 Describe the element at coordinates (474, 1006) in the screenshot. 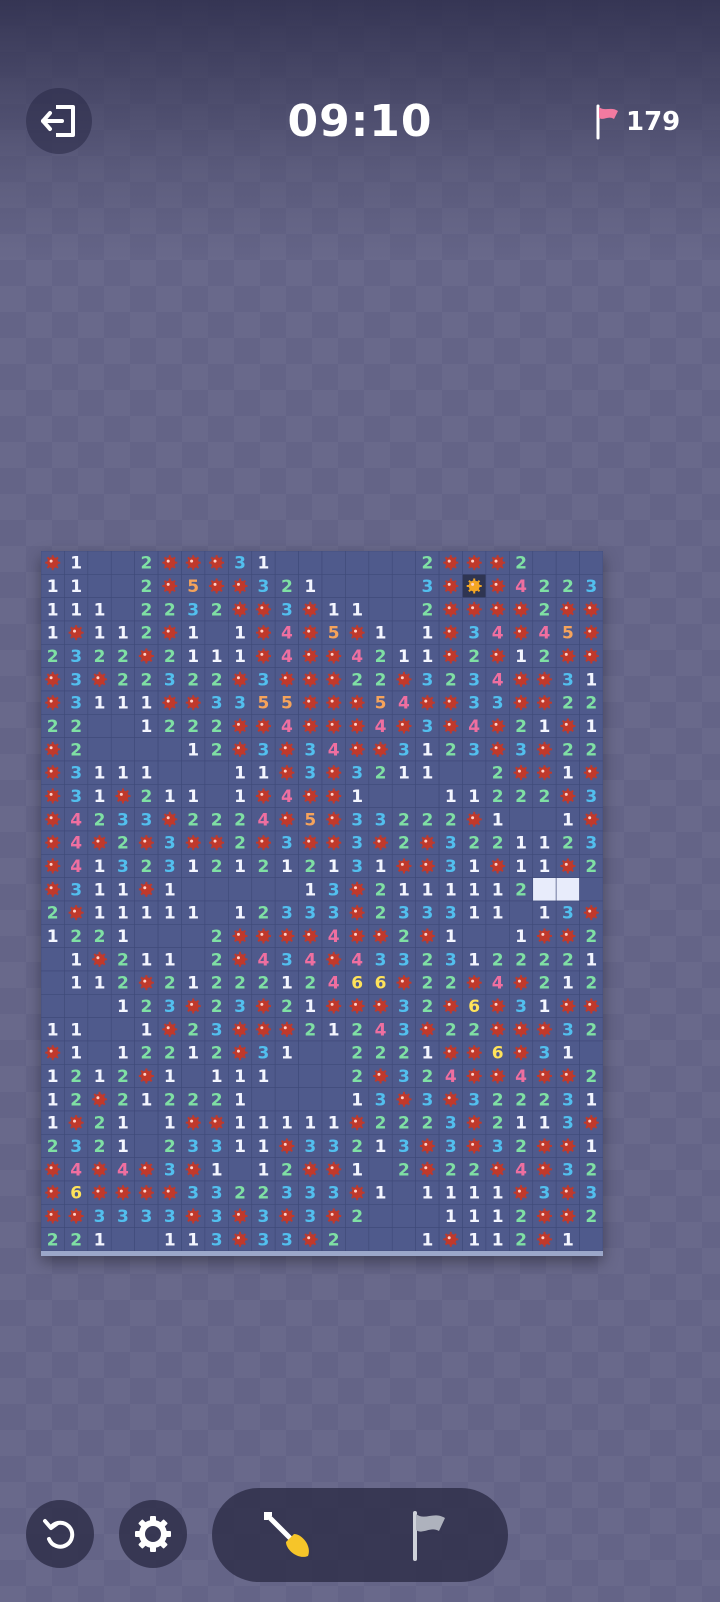

I see `cell: 6` at that location.